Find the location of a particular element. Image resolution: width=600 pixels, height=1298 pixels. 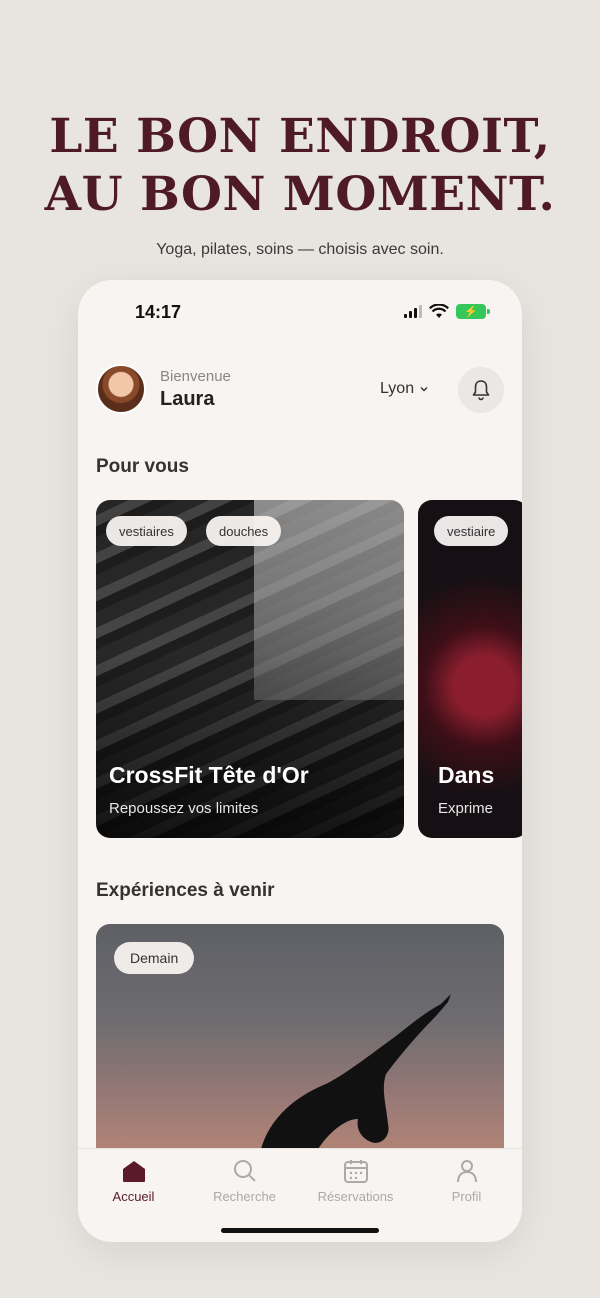

notification-button is located at coordinates (481, 390).